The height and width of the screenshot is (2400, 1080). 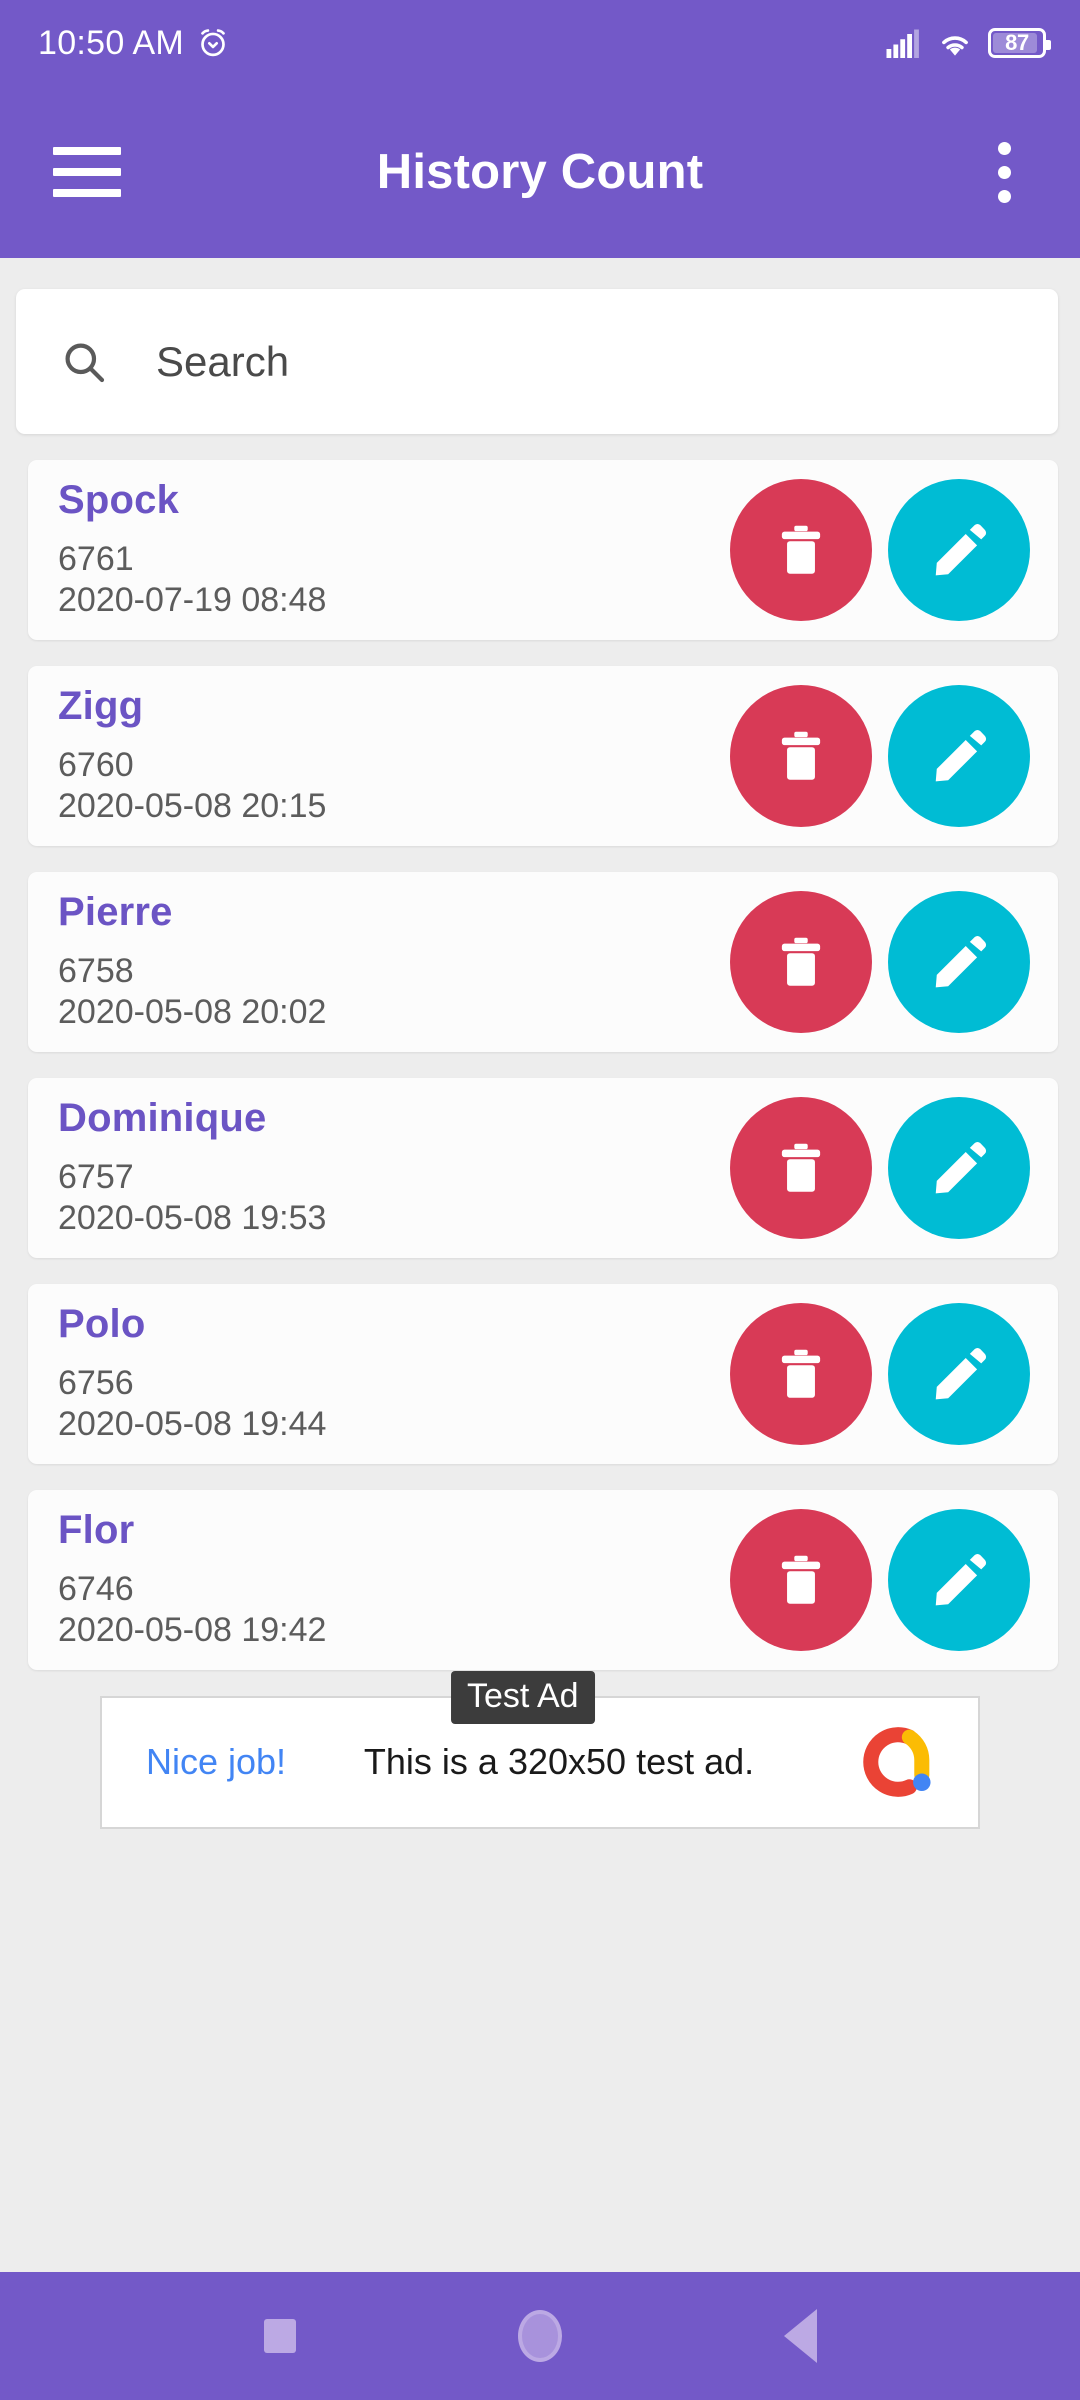 I want to click on alarm-icon, so click(x=213, y=43).